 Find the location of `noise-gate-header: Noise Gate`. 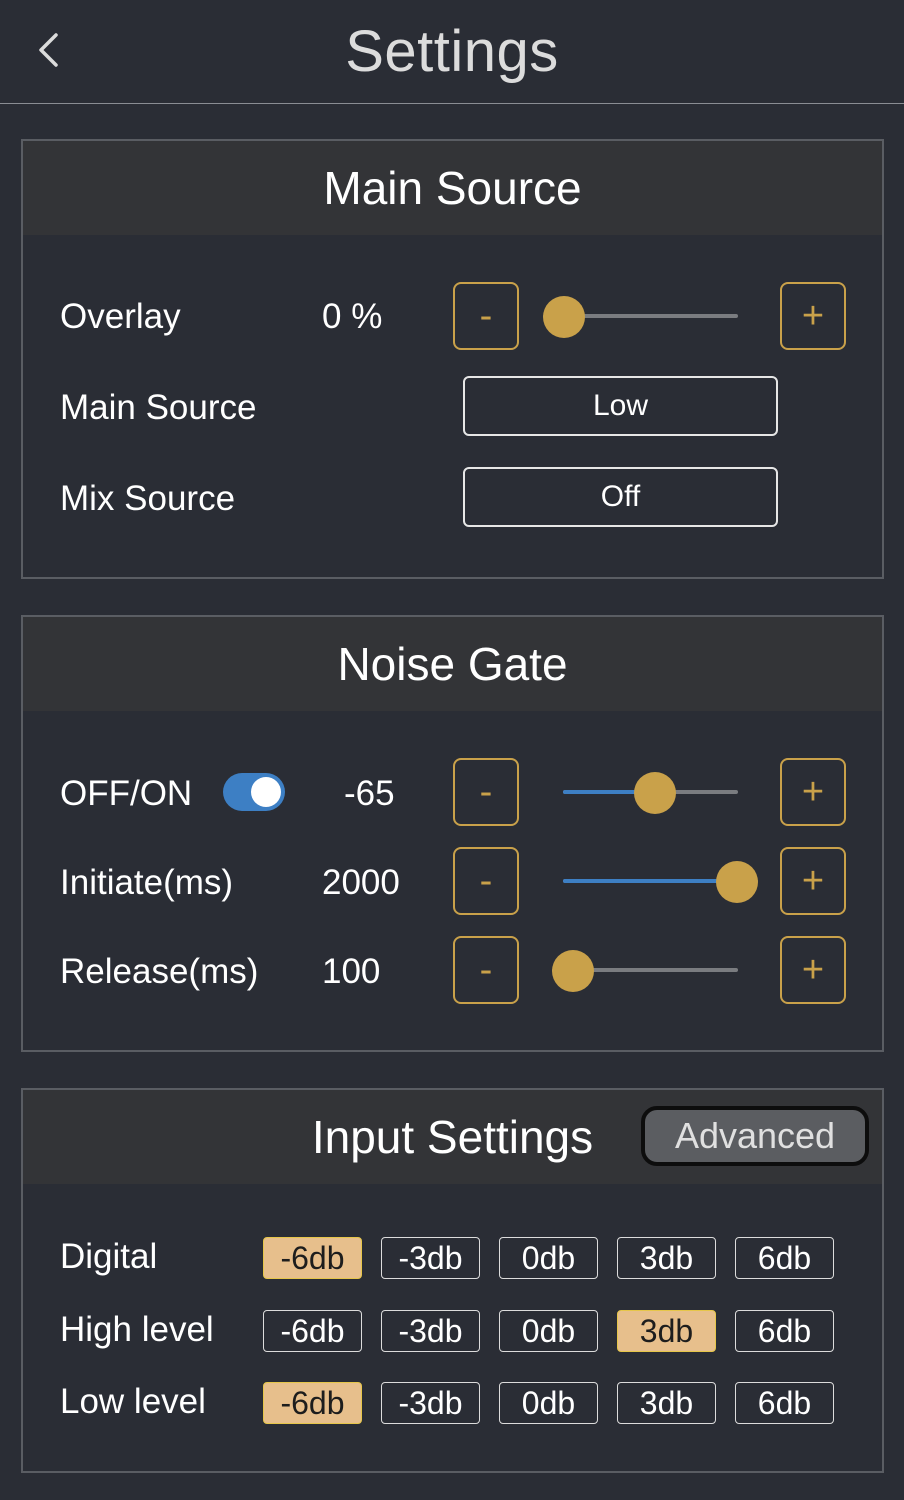

noise-gate-header: Noise Gate is located at coordinates (452, 664).